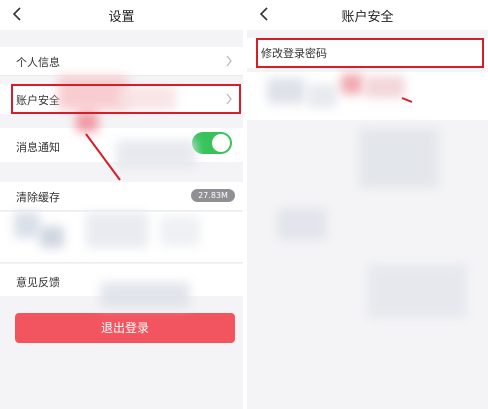  What do you see at coordinates (121, 61) in the screenshot?
I see `menu-item-personal-info: 个人信息` at bounding box center [121, 61].